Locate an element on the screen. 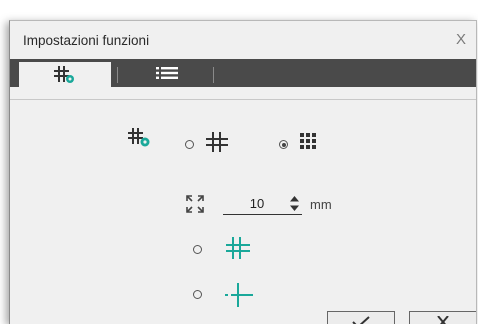 The height and width of the screenshot is (324, 478). dialog-title: Impostazioni funzioni is located at coordinates (86, 40).